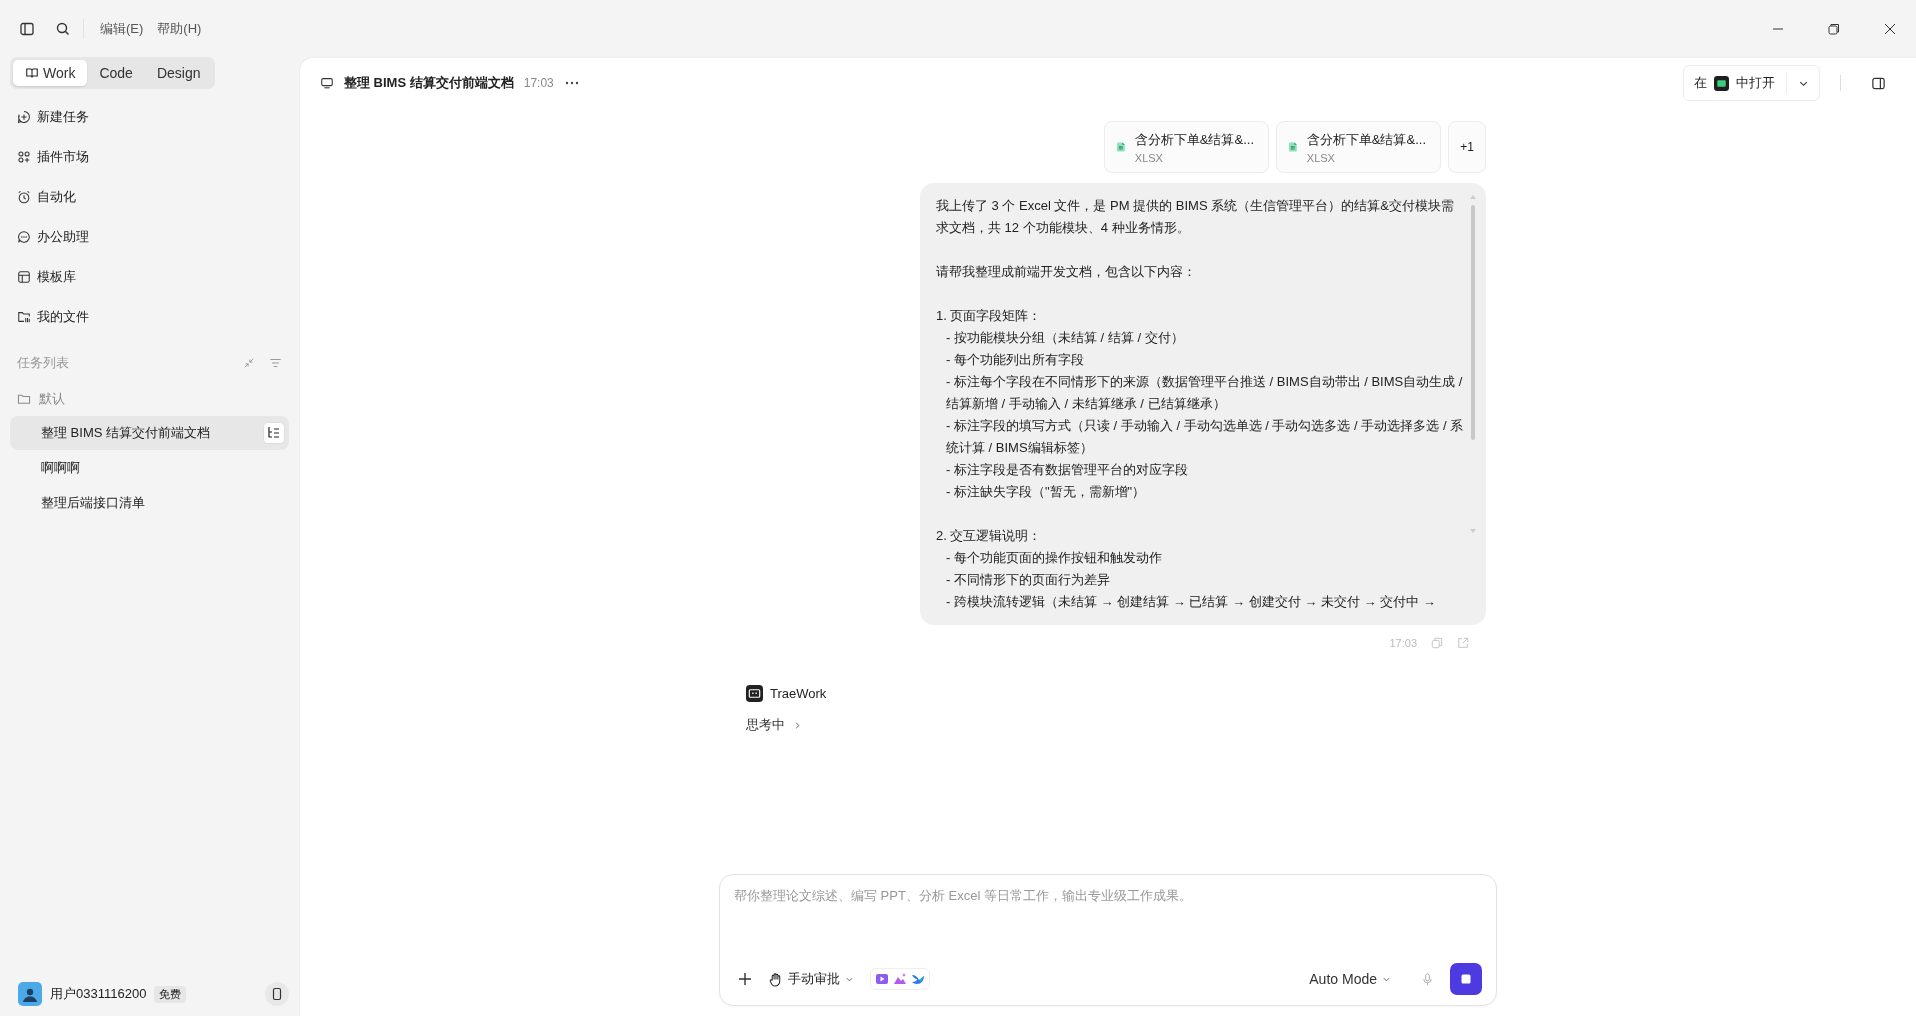  Describe the element at coordinates (30, 994) in the screenshot. I see `avatar-icon` at that location.